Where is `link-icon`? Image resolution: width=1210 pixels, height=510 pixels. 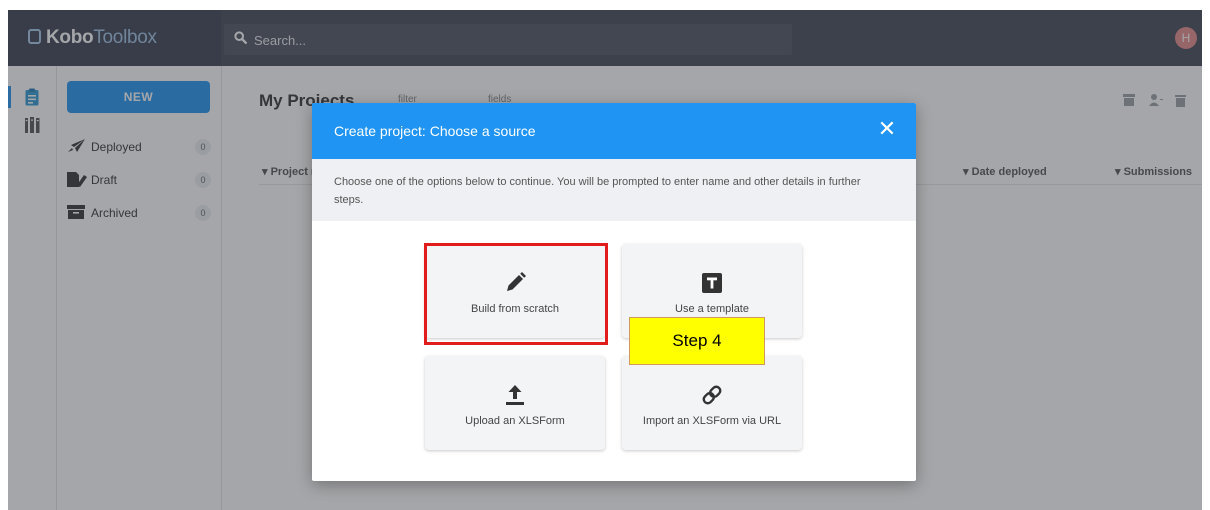
link-icon is located at coordinates (712, 395).